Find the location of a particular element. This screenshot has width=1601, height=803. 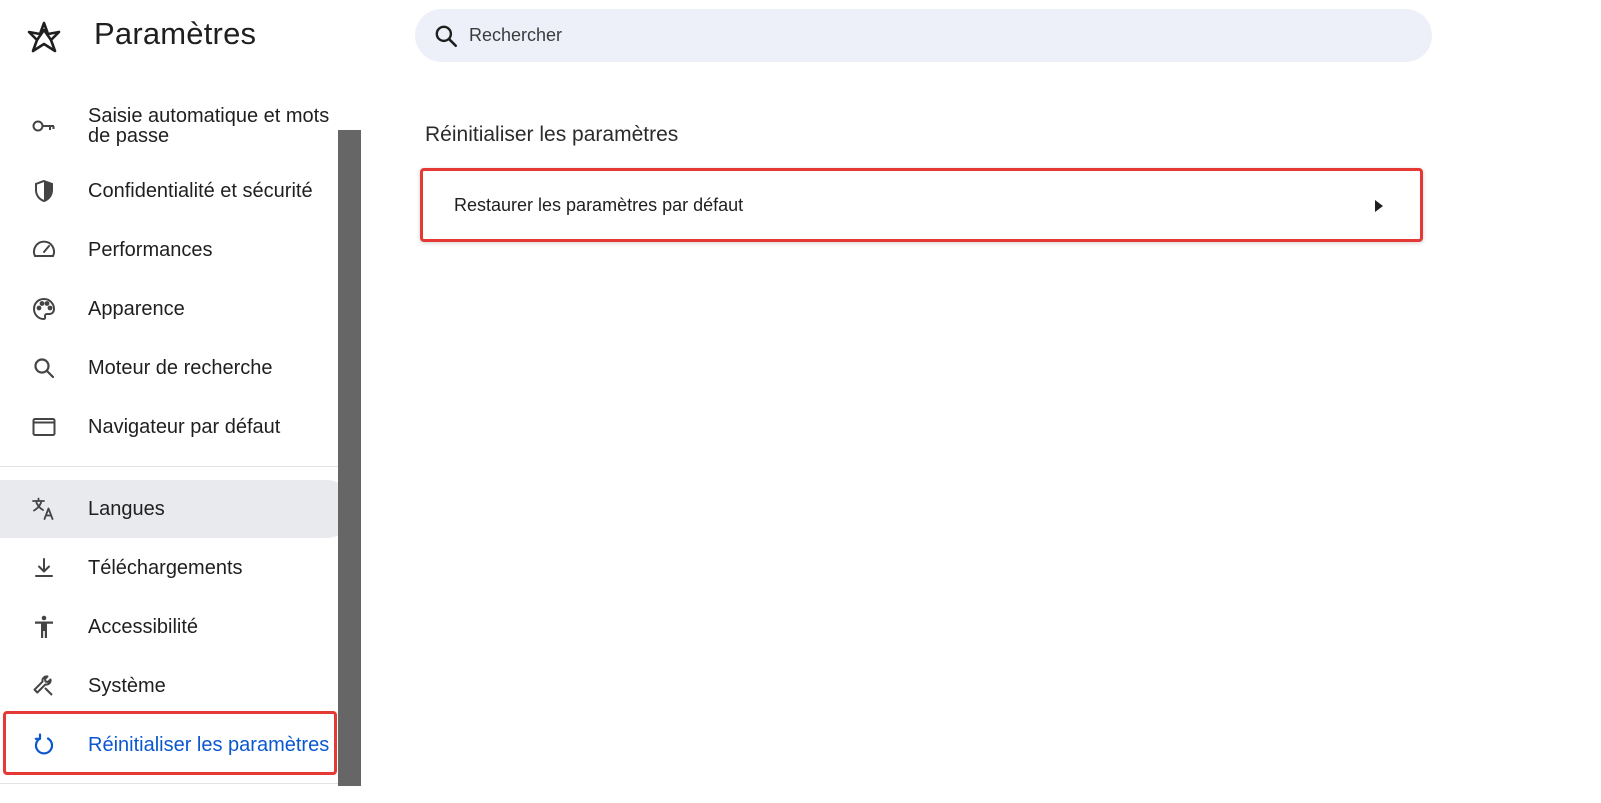

sidebar-item-performance: Performances is located at coordinates (177, 250).